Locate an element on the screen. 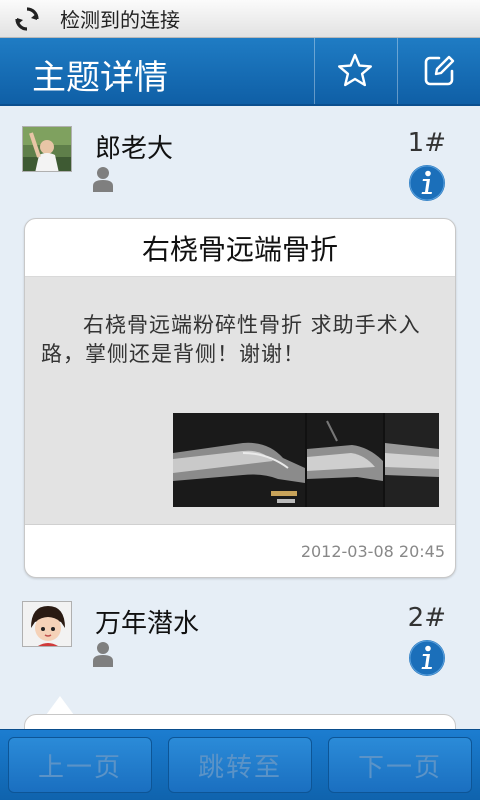  post-image-xray is located at coordinates (306, 460).